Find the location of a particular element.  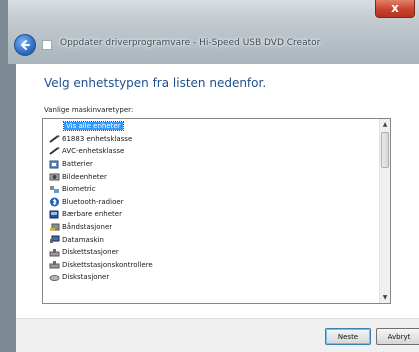

list-scrollbar: ▲ ▼ is located at coordinates (384, 211).